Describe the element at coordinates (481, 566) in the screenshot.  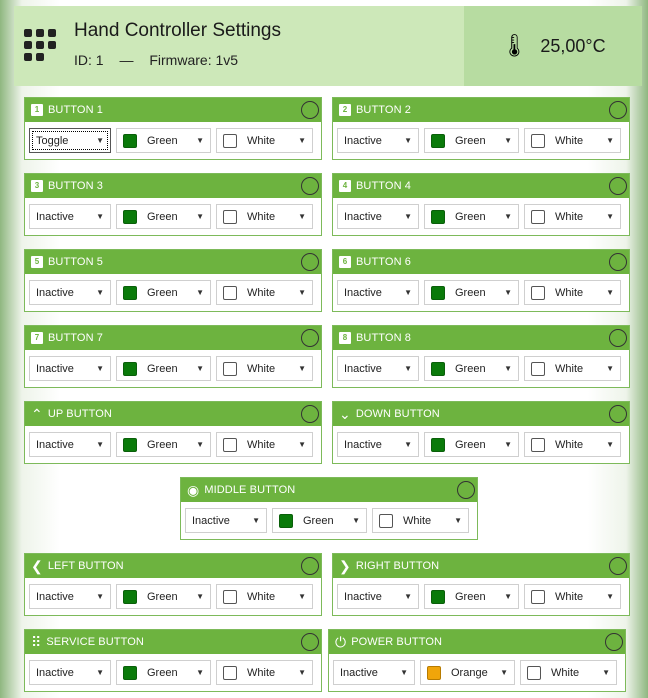
I see `panel-header: ❯ RIGHT BUTTON` at that location.